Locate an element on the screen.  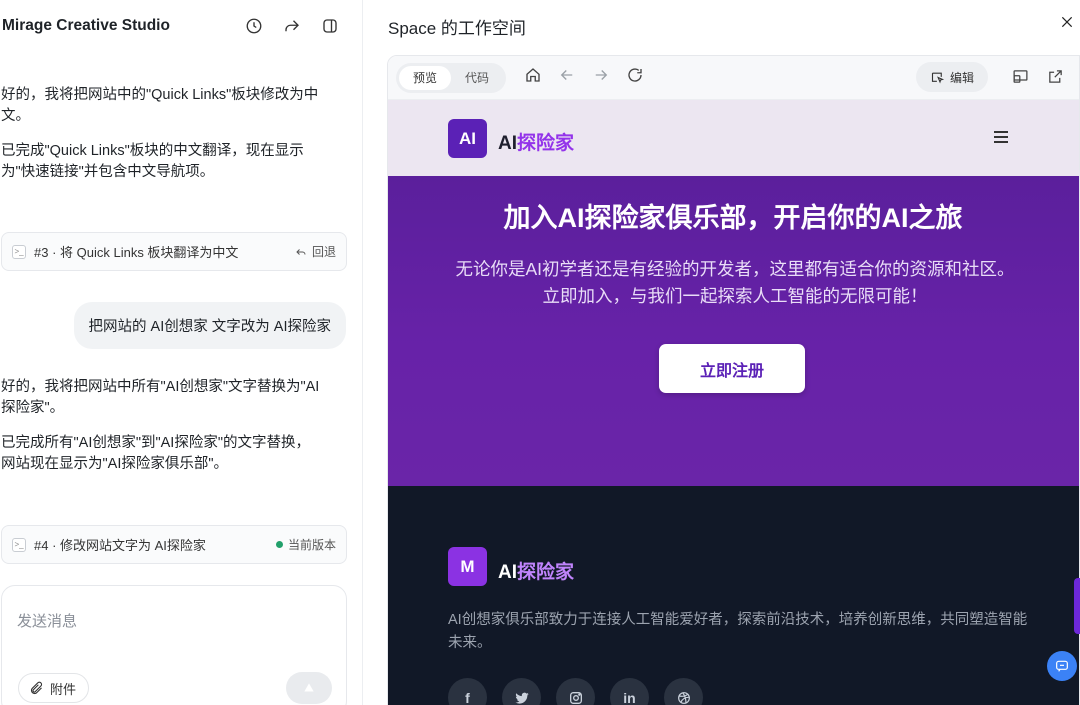
open-external-icon is located at coordinates (1055, 79).